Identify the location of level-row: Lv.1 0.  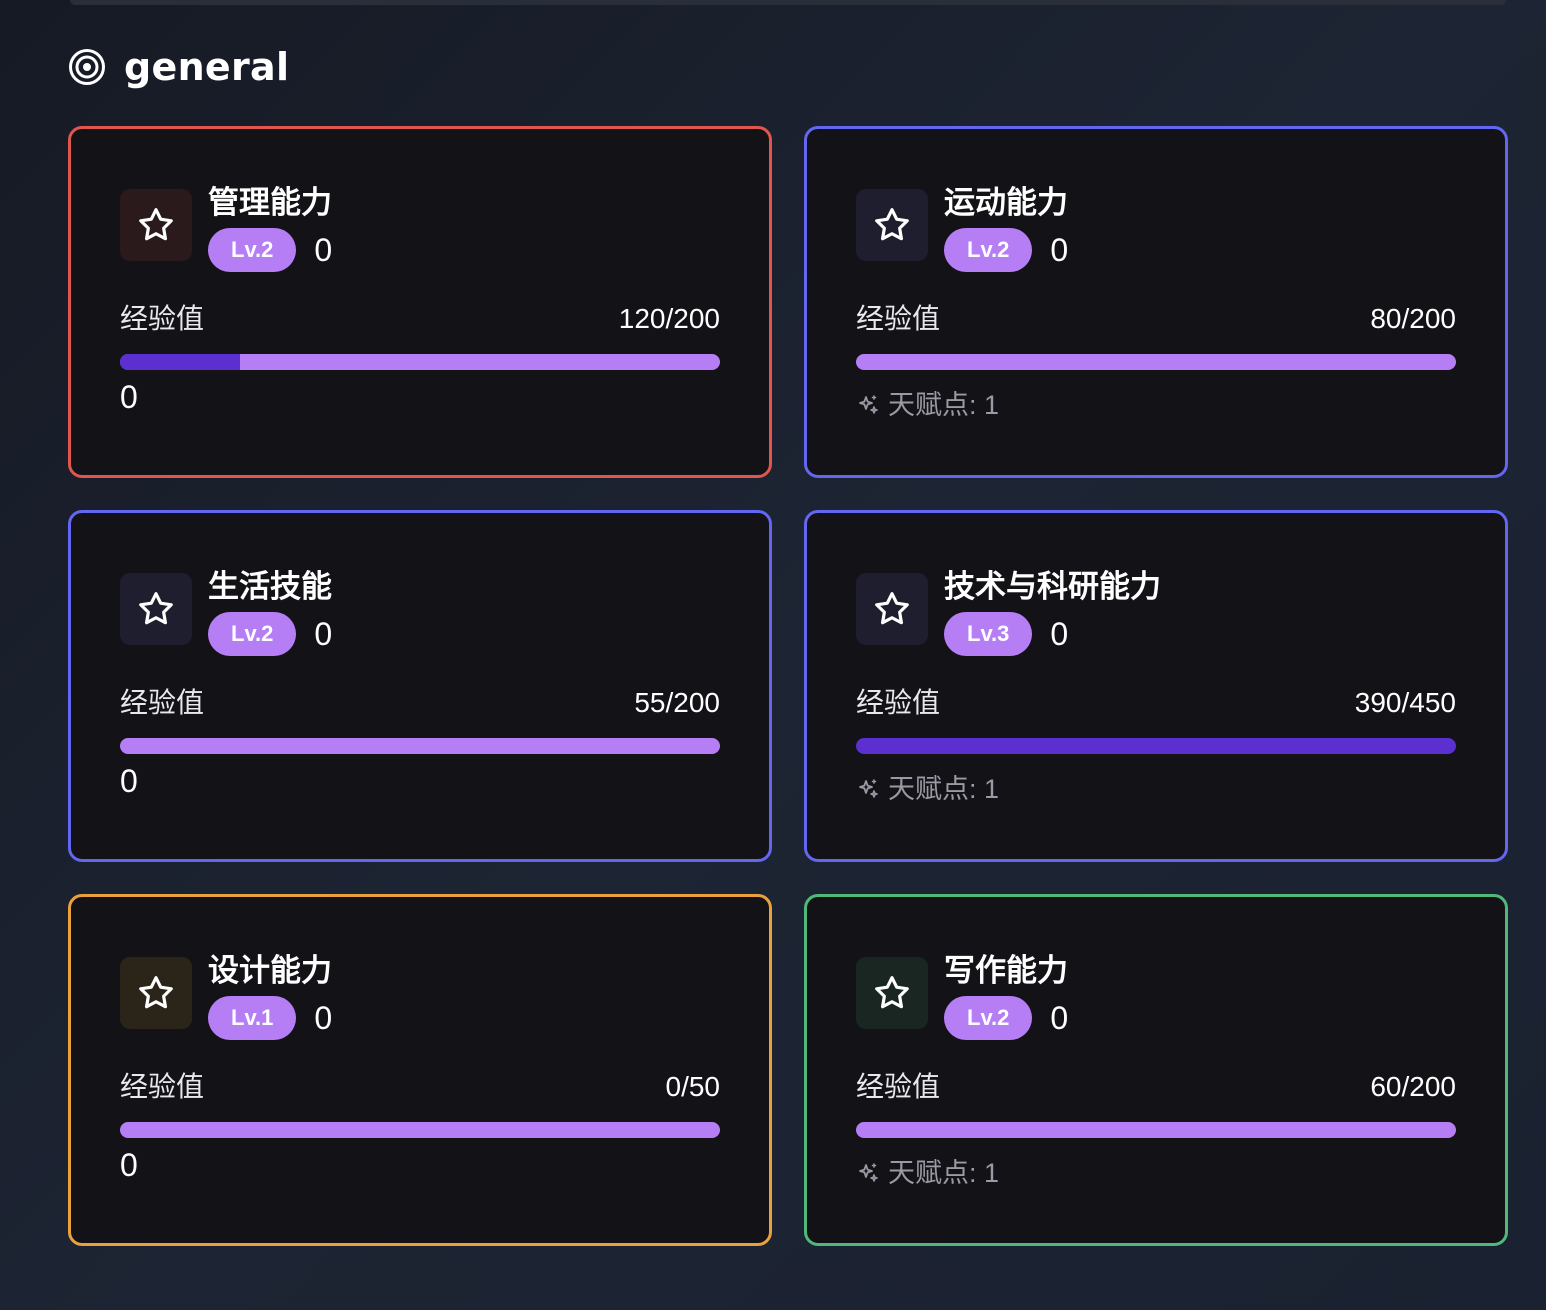
(270, 1018).